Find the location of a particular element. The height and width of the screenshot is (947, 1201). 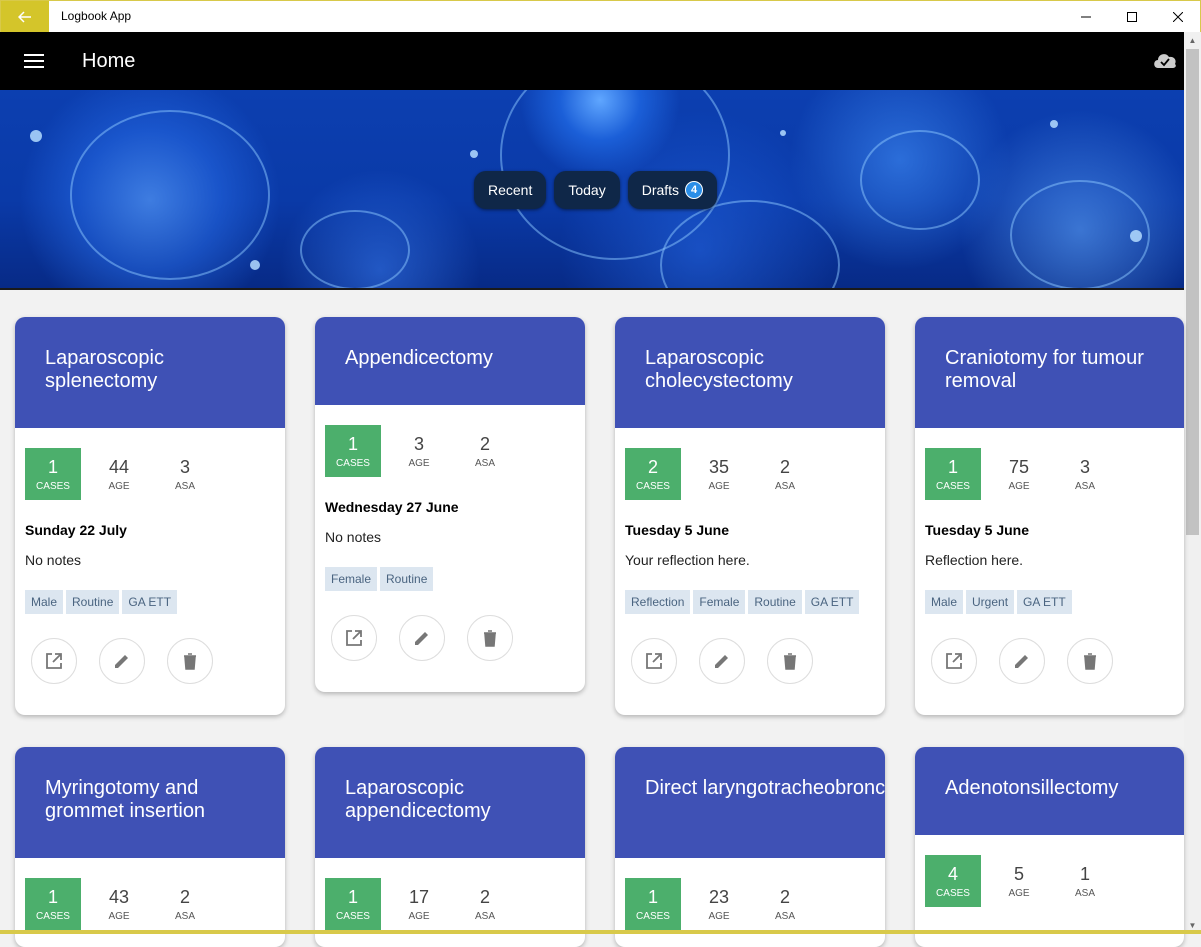

age-stat: 5 AGE is located at coordinates (1019, 881).